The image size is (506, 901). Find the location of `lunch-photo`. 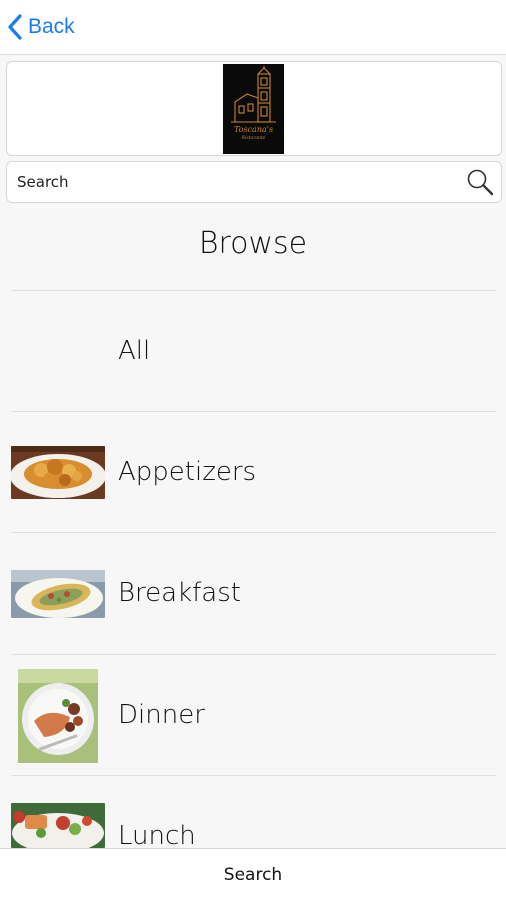

lunch-photo is located at coordinates (58, 825).